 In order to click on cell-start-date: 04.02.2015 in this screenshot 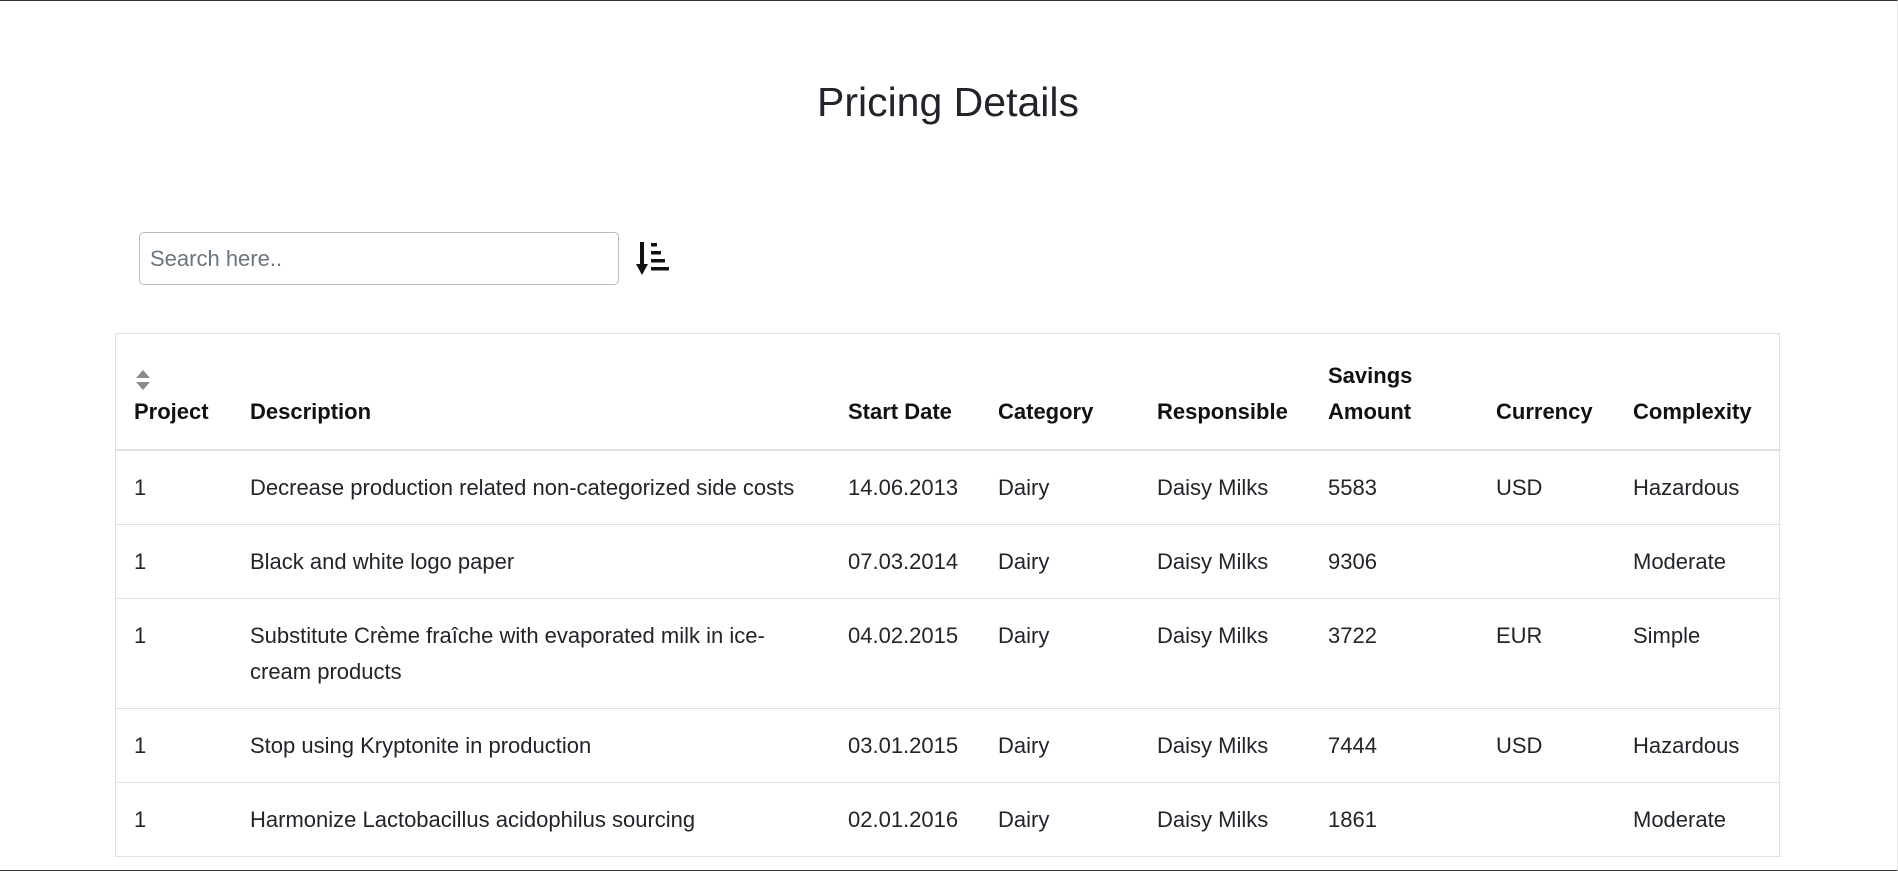, I will do `click(905, 653)`.